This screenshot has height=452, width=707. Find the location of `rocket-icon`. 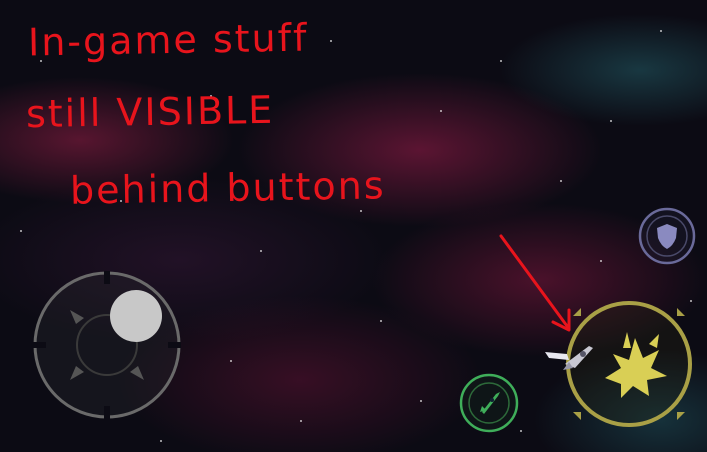

rocket-icon is located at coordinates (489, 403).